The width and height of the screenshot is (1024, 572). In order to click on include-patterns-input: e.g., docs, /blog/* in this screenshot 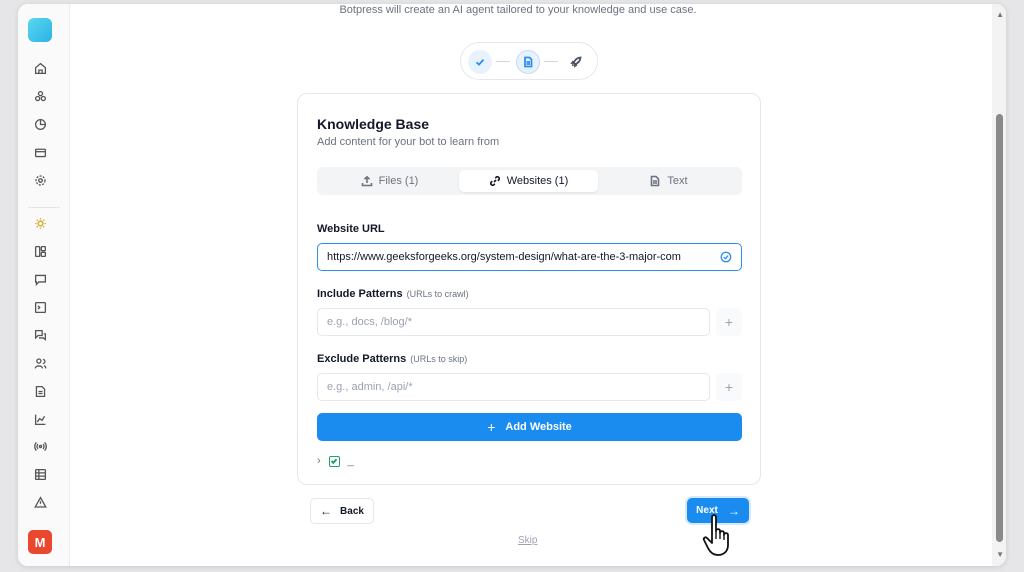, I will do `click(513, 322)`.